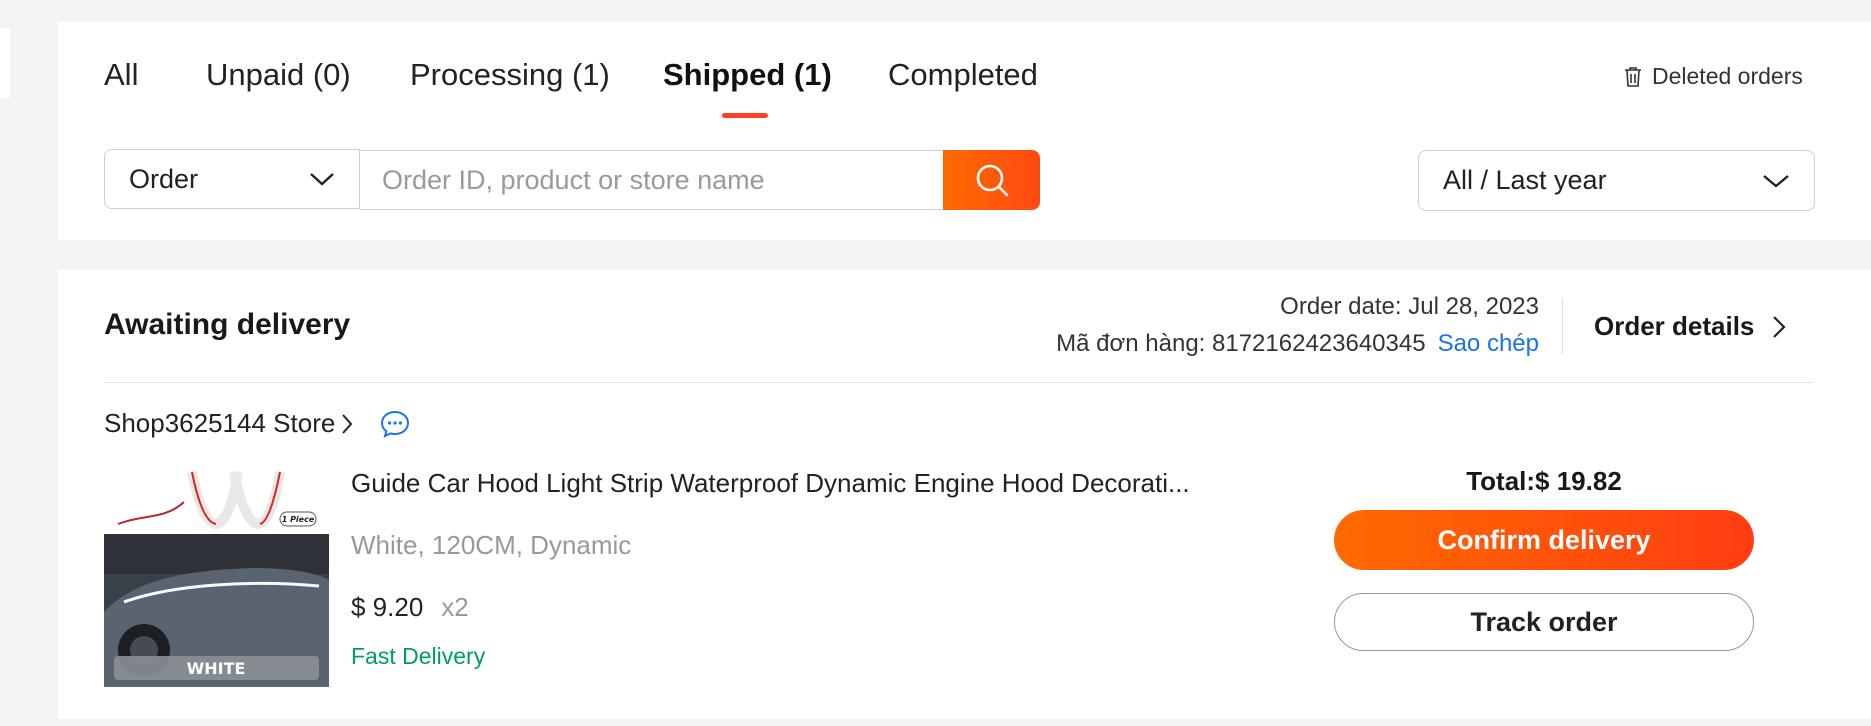 This screenshot has width=1871, height=726. What do you see at coordinates (387, 607) in the screenshot?
I see `product-price: $ 9.20` at bounding box center [387, 607].